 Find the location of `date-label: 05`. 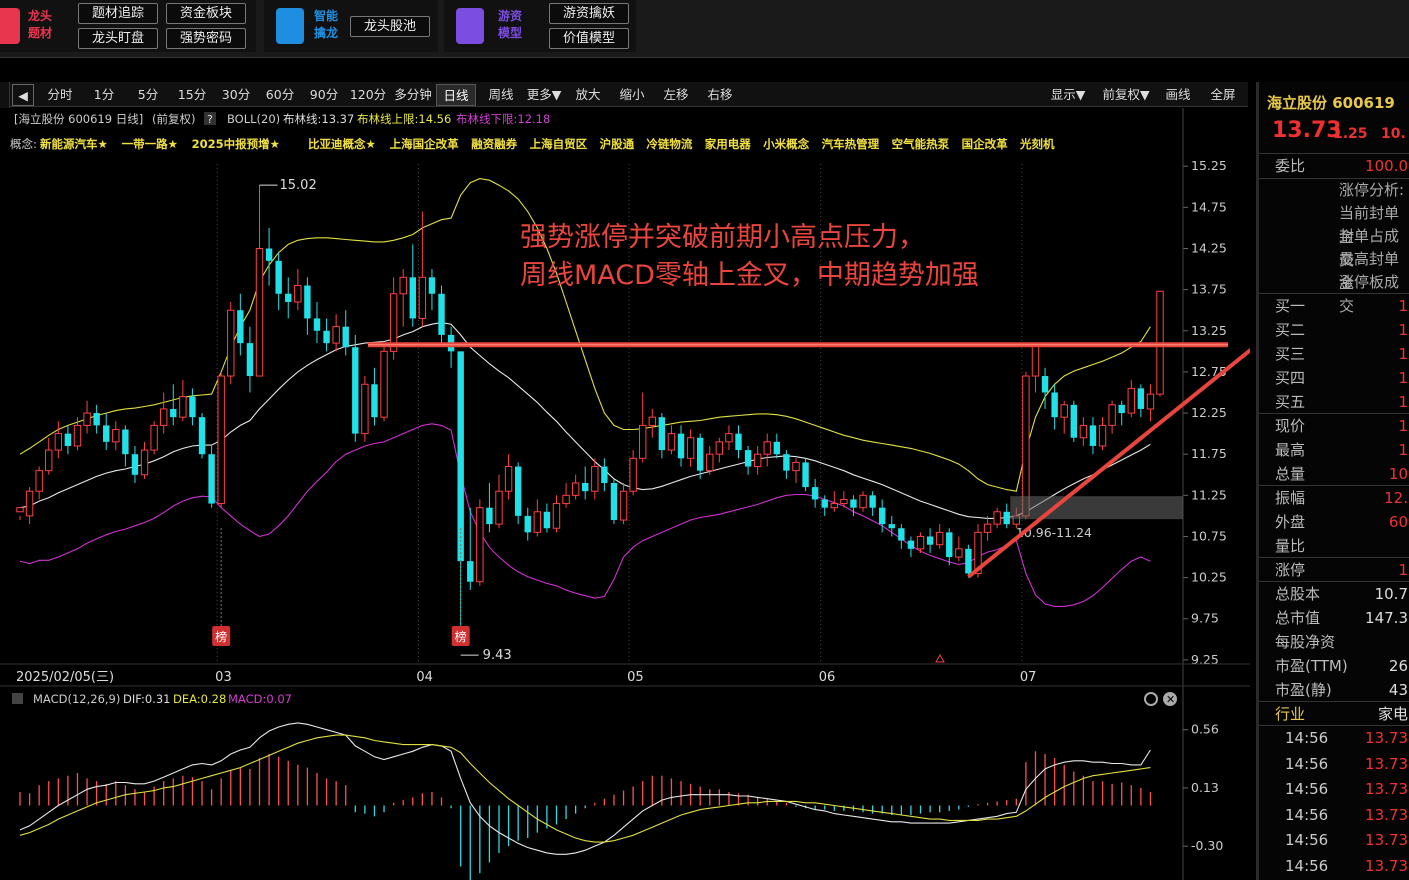

date-label: 05 is located at coordinates (635, 677).